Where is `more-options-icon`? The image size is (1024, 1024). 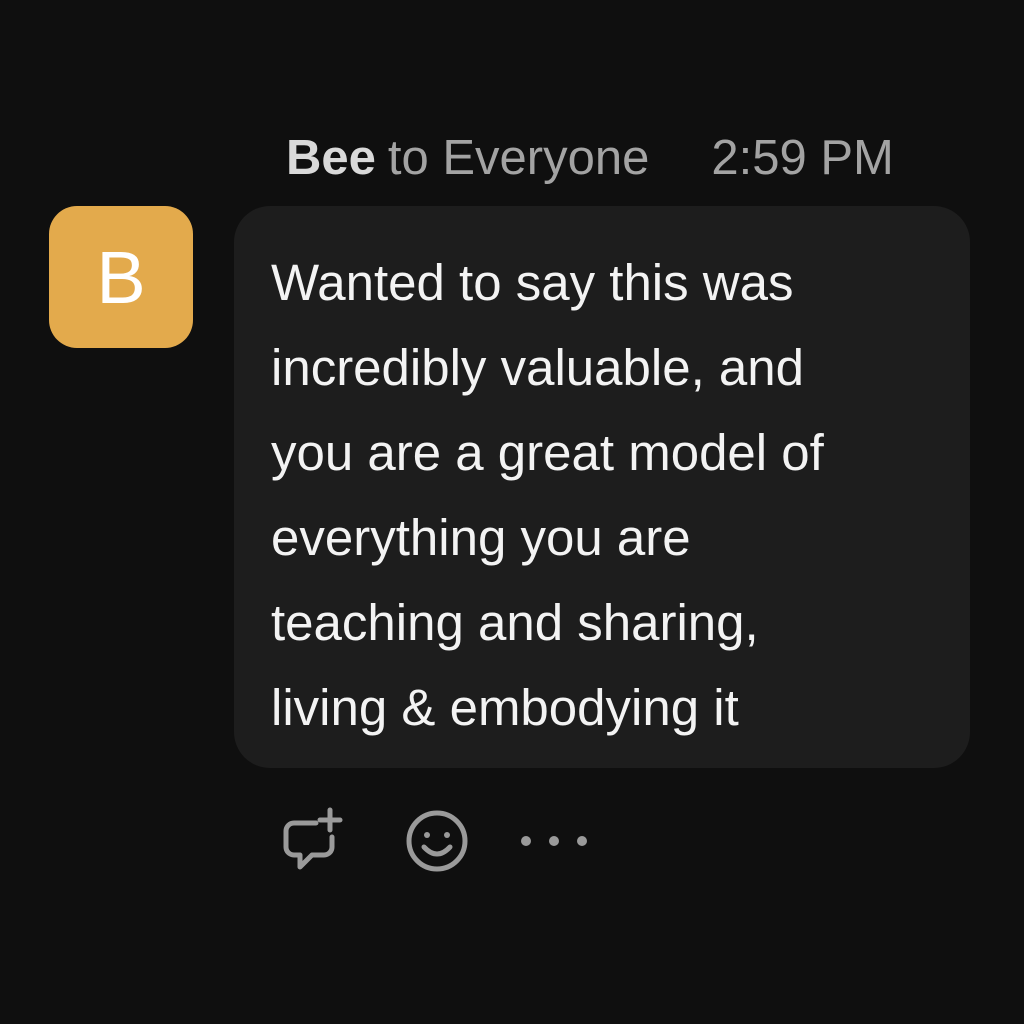 more-options-icon is located at coordinates (554, 841).